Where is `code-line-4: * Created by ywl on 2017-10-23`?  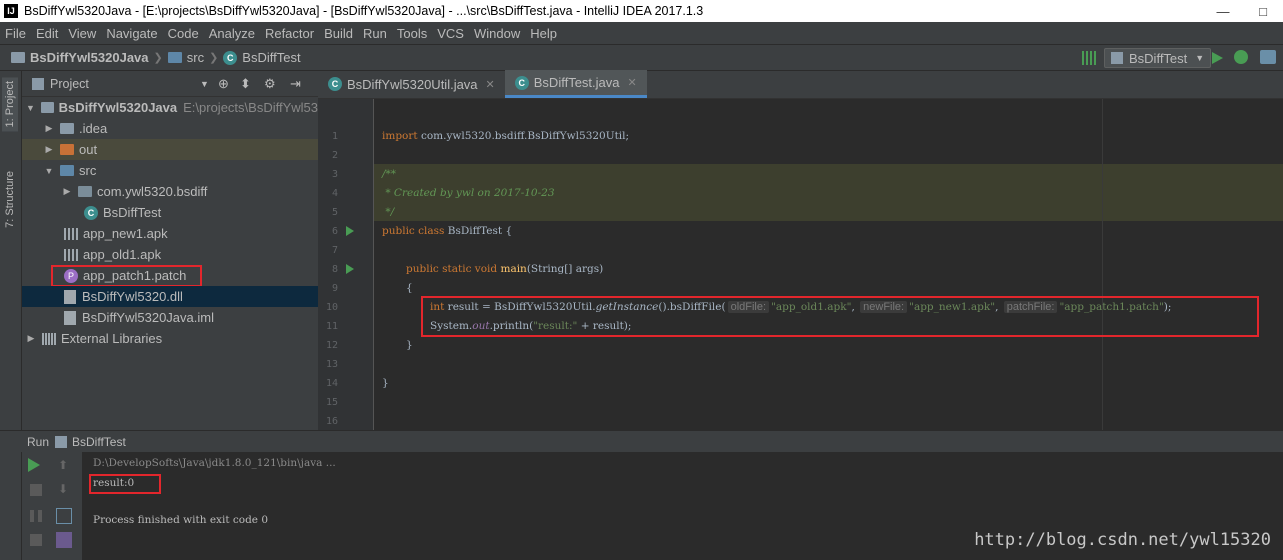 code-line-4: * Created by ywl on 2017-10-23 is located at coordinates (468, 193).